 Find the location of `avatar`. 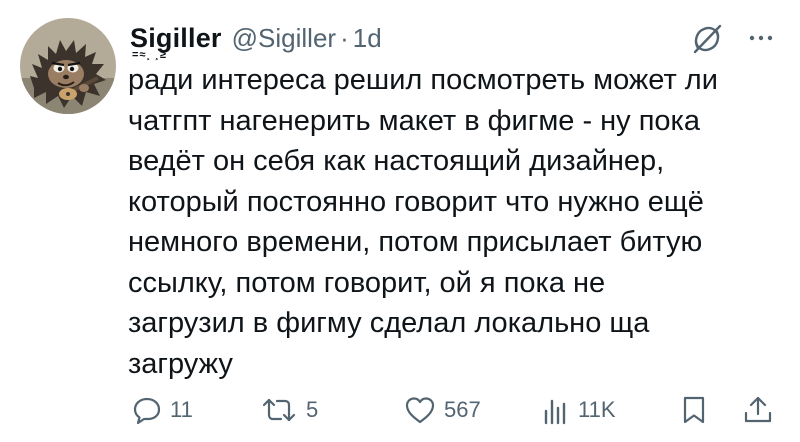

avatar is located at coordinates (68, 66).